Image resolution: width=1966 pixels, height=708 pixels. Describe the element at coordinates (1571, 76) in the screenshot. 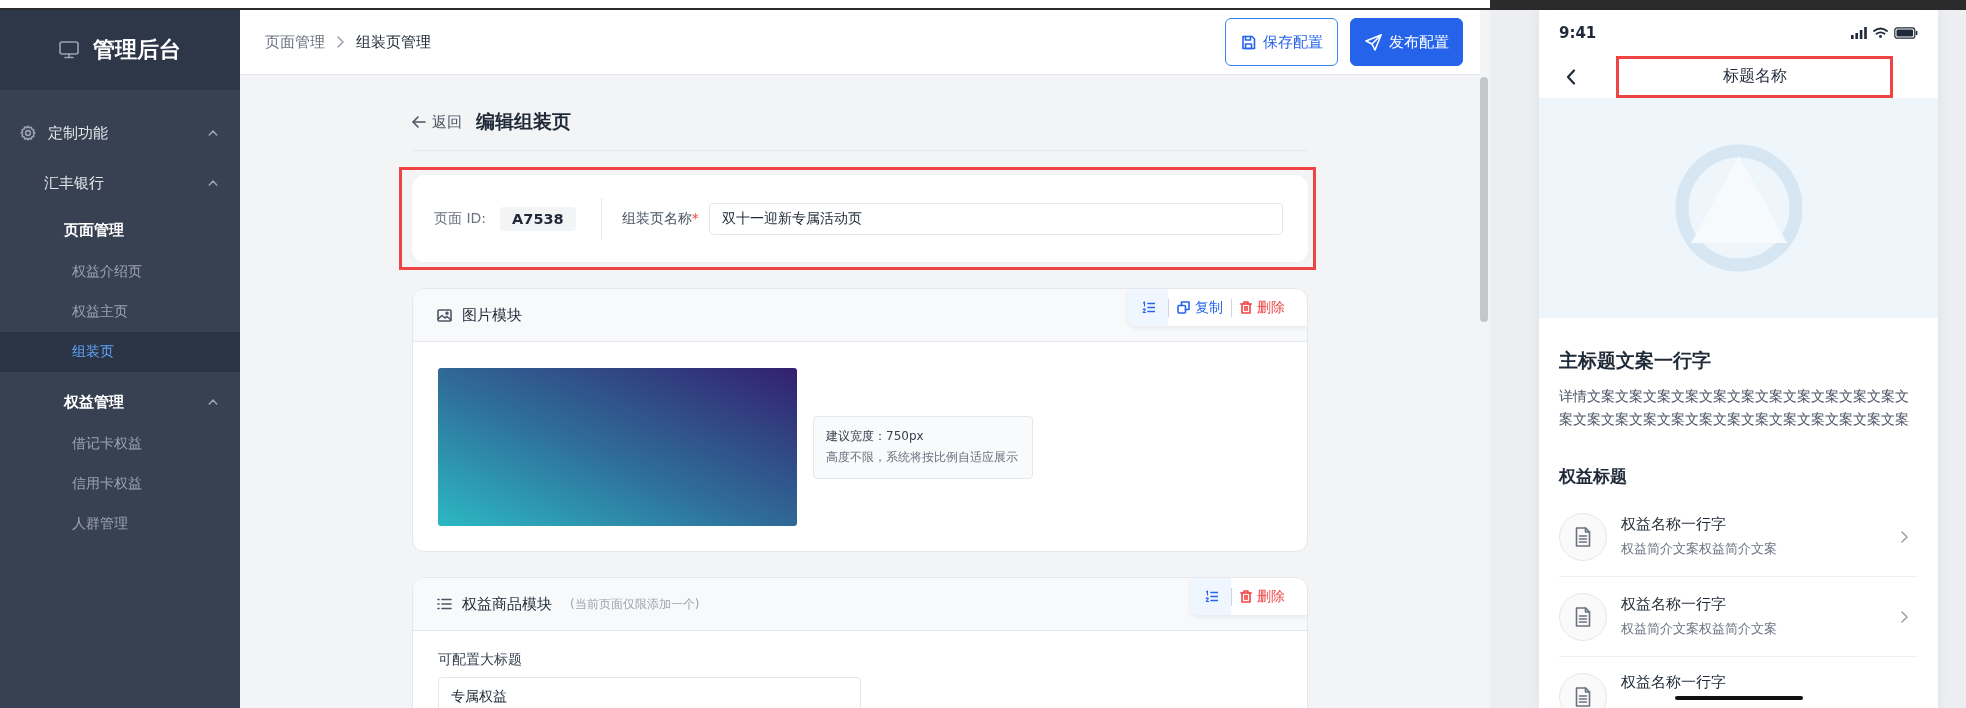

I see `back-icon` at that location.